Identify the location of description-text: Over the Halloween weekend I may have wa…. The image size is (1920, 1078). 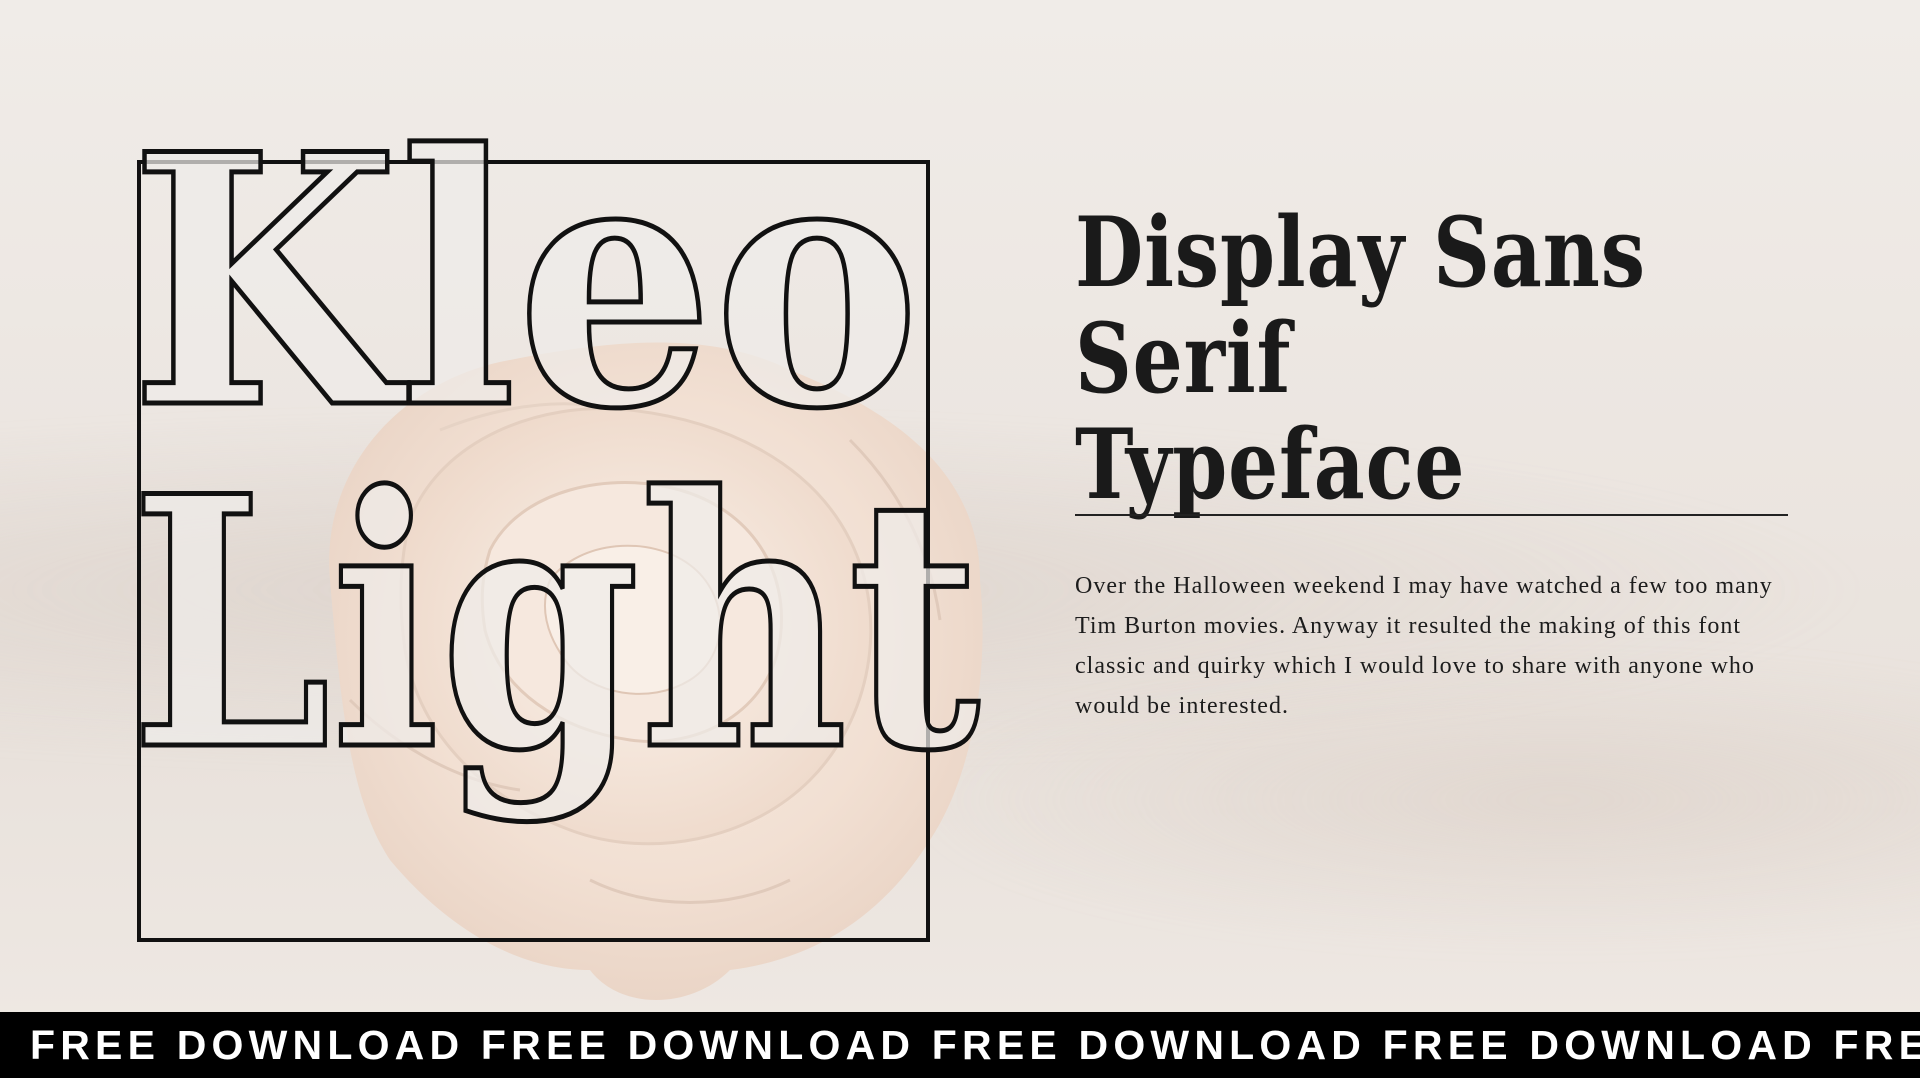
(1424, 646).